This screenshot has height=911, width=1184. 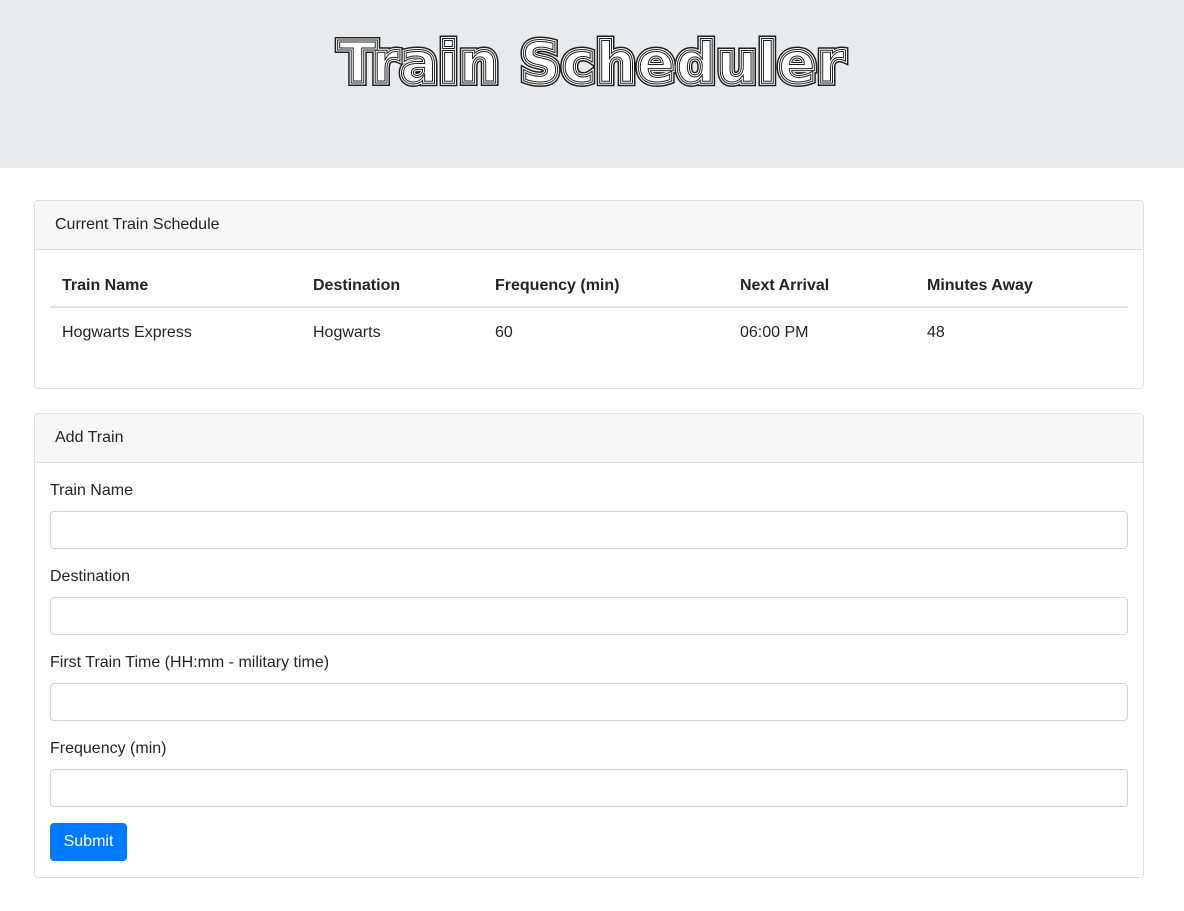 I want to click on title-gap-2: Train Scheduler, so click(x=591, y=61).